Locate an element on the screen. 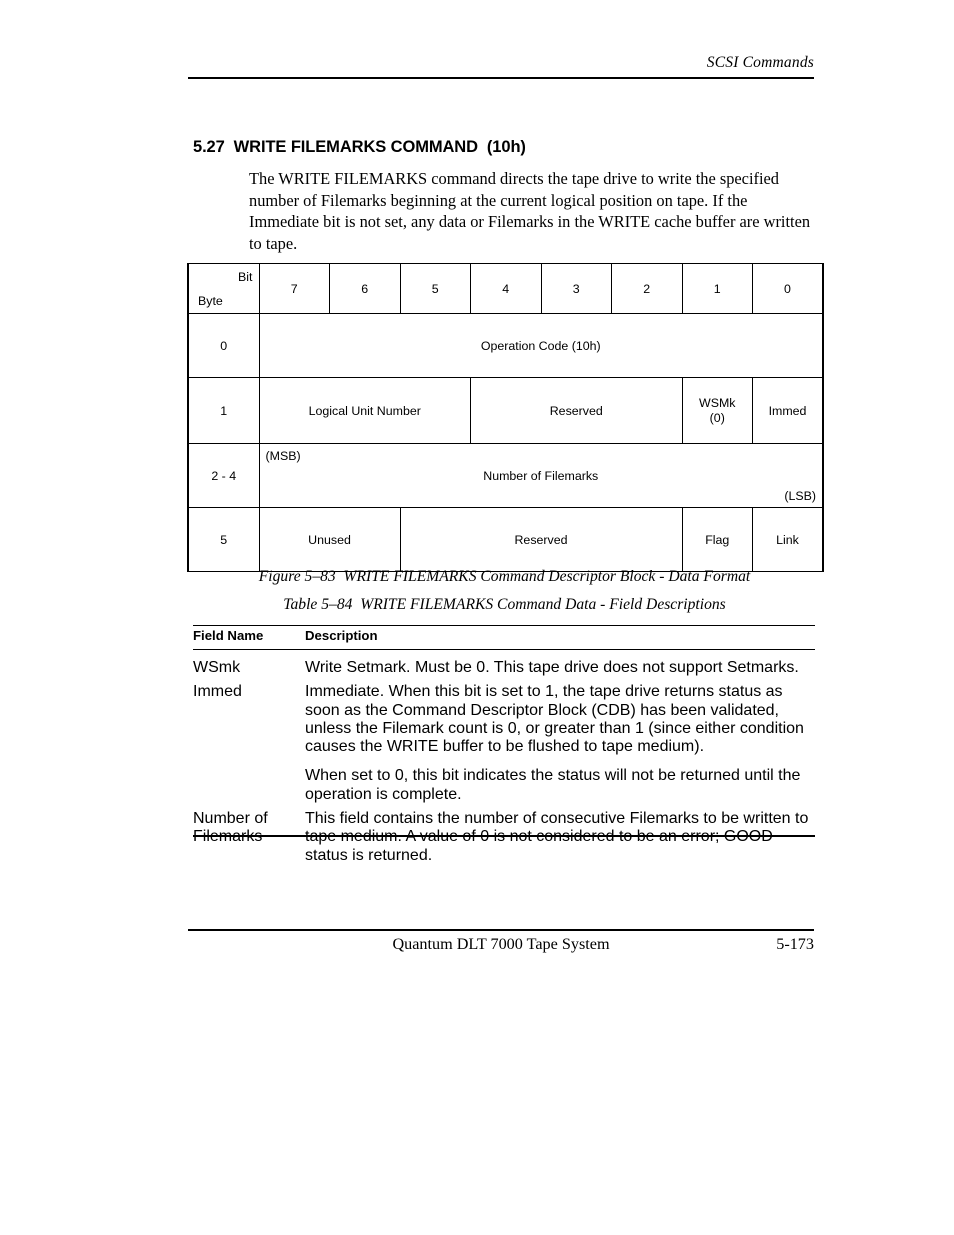  cdb-bit-header-2: 2 is located at coordinates (647, 288).